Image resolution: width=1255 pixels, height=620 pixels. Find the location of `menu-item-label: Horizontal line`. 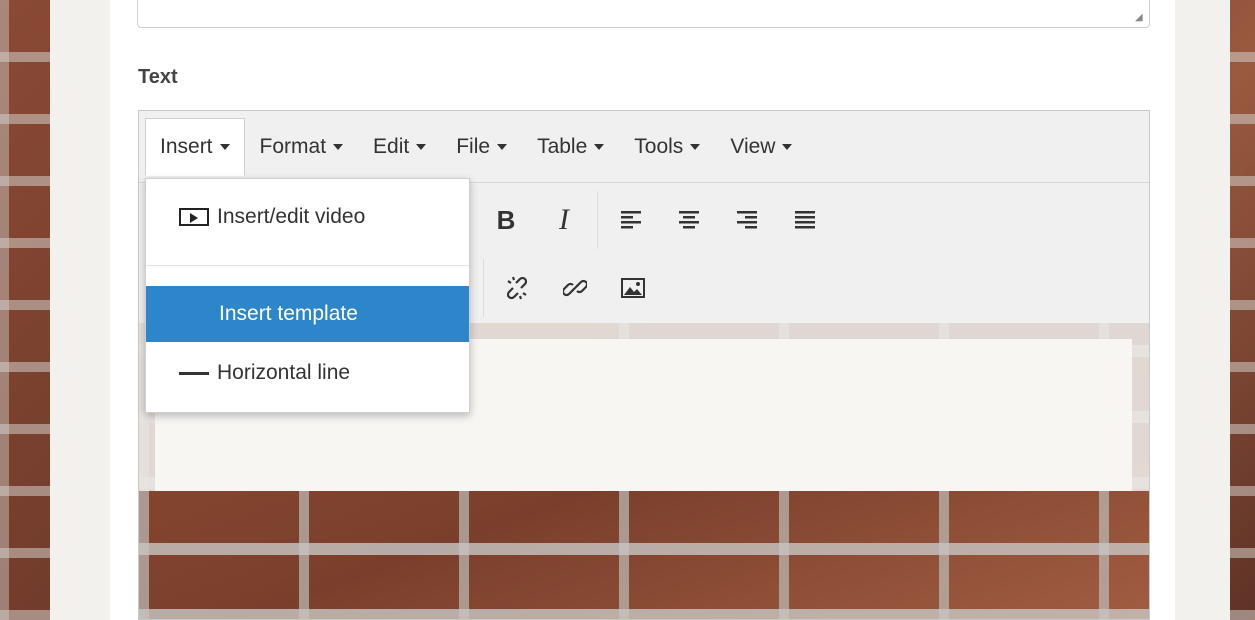

menu-item-label: Horizontal line is located at coordinates (284, 372).